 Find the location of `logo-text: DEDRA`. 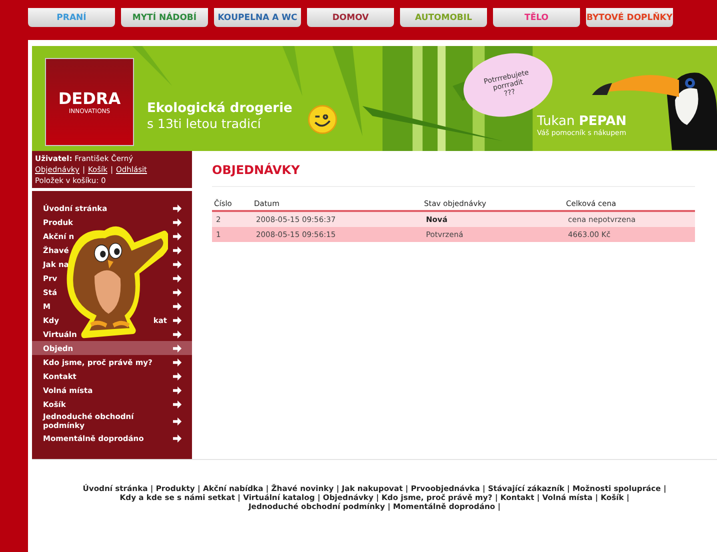

logo-text: DEDRA is located at coordinates (89, 98).